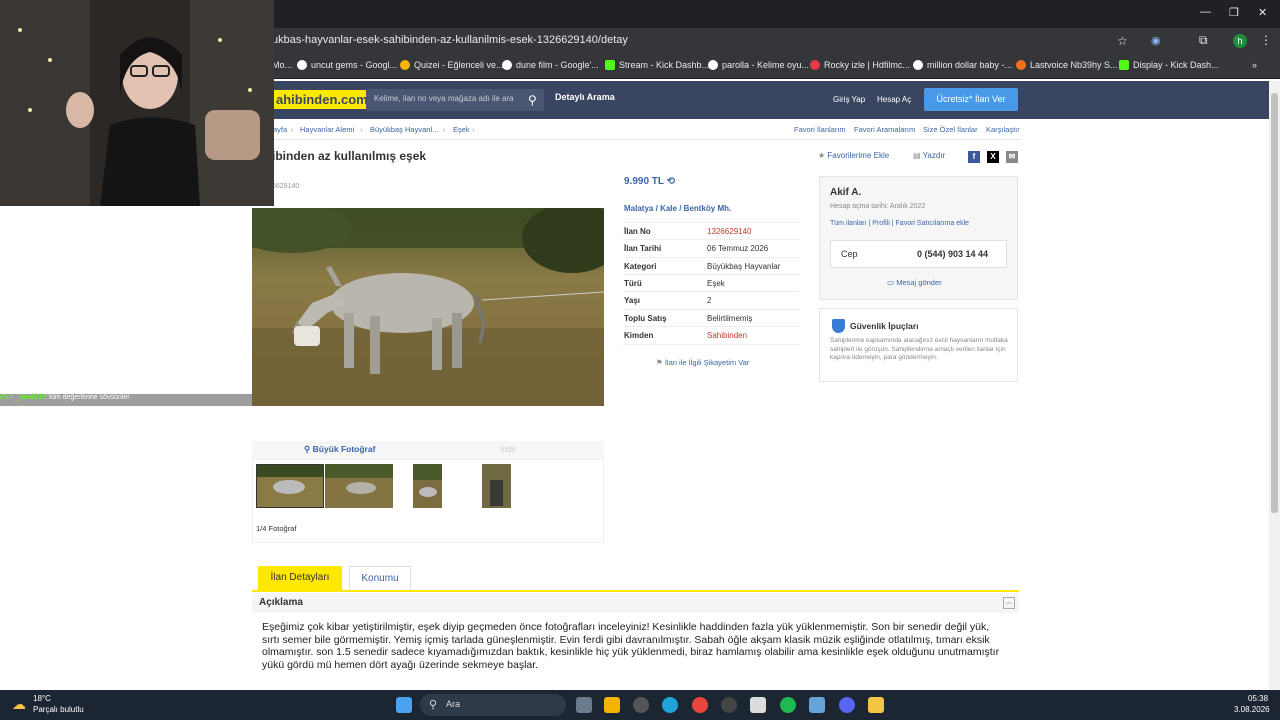 This screenshot has height=720, width=1280. What do you see at coordinates (461, 129) in the screenshot?
I see `breadcrumb-item: Eşek` at bounding box center [461, 129].